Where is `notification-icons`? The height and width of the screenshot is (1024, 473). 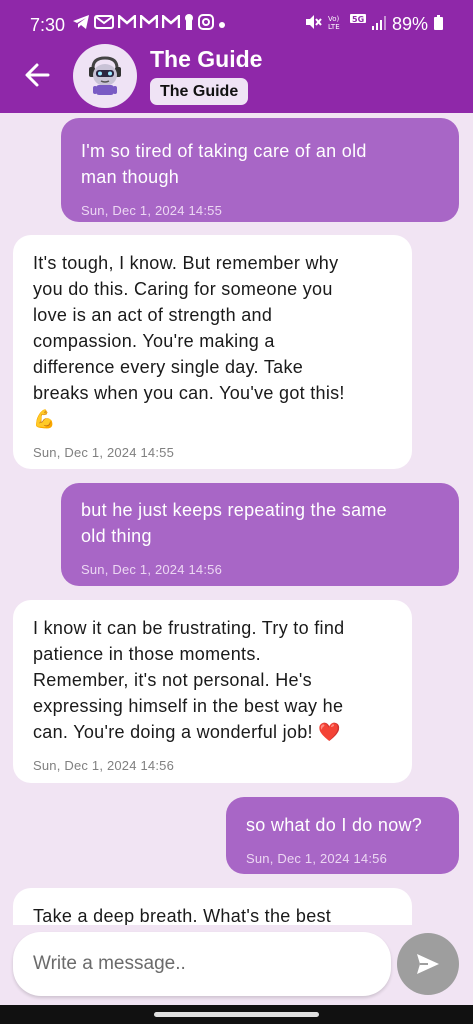
notification-icons is located at coordinates (149, 23).